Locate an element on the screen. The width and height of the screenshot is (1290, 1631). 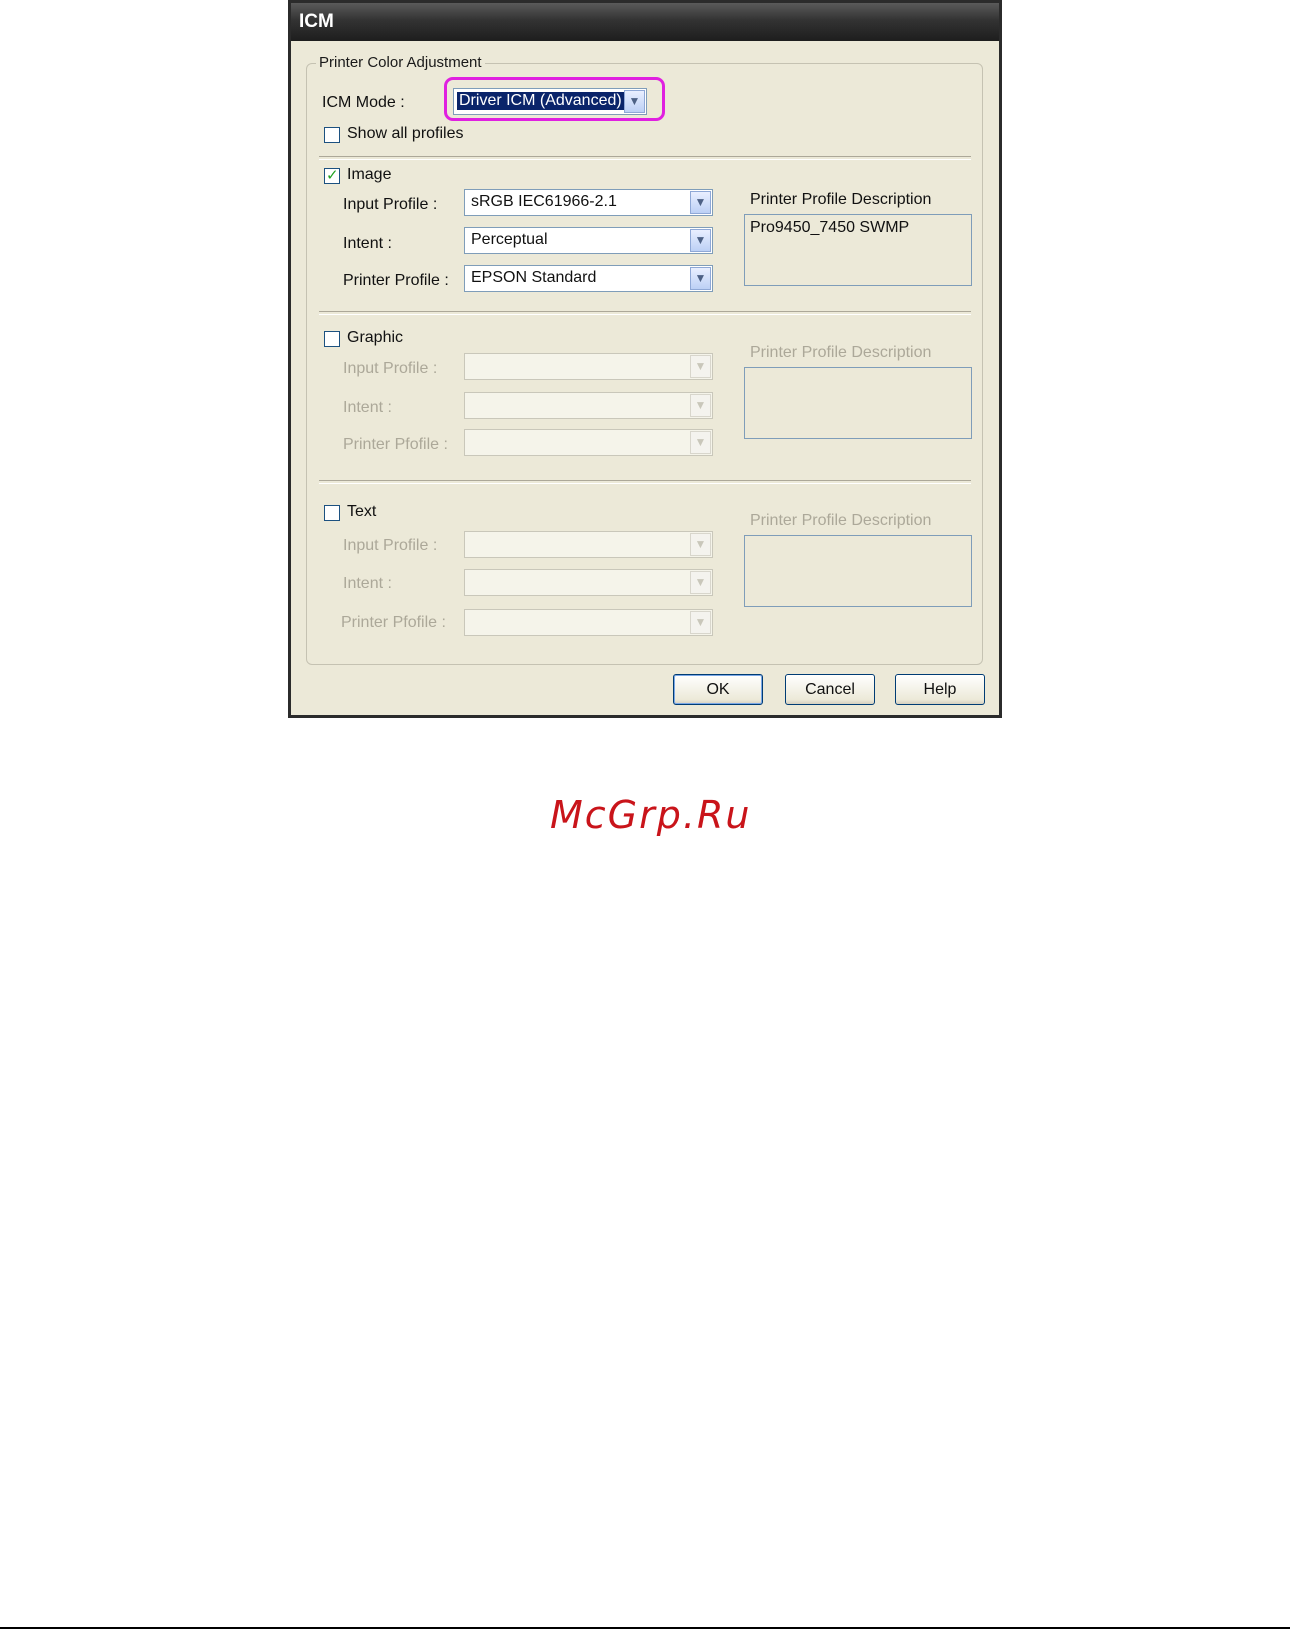
image-printer-profile-value: EPSON Standard is located at coordinates (534, 277).